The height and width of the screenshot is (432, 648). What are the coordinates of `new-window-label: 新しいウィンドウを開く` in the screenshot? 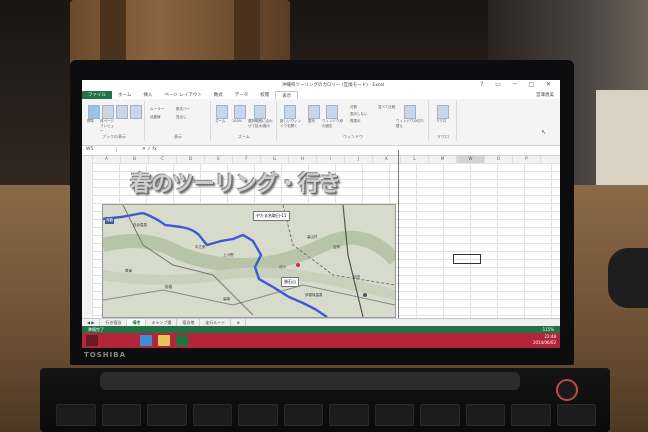 It's located at (290, 123).